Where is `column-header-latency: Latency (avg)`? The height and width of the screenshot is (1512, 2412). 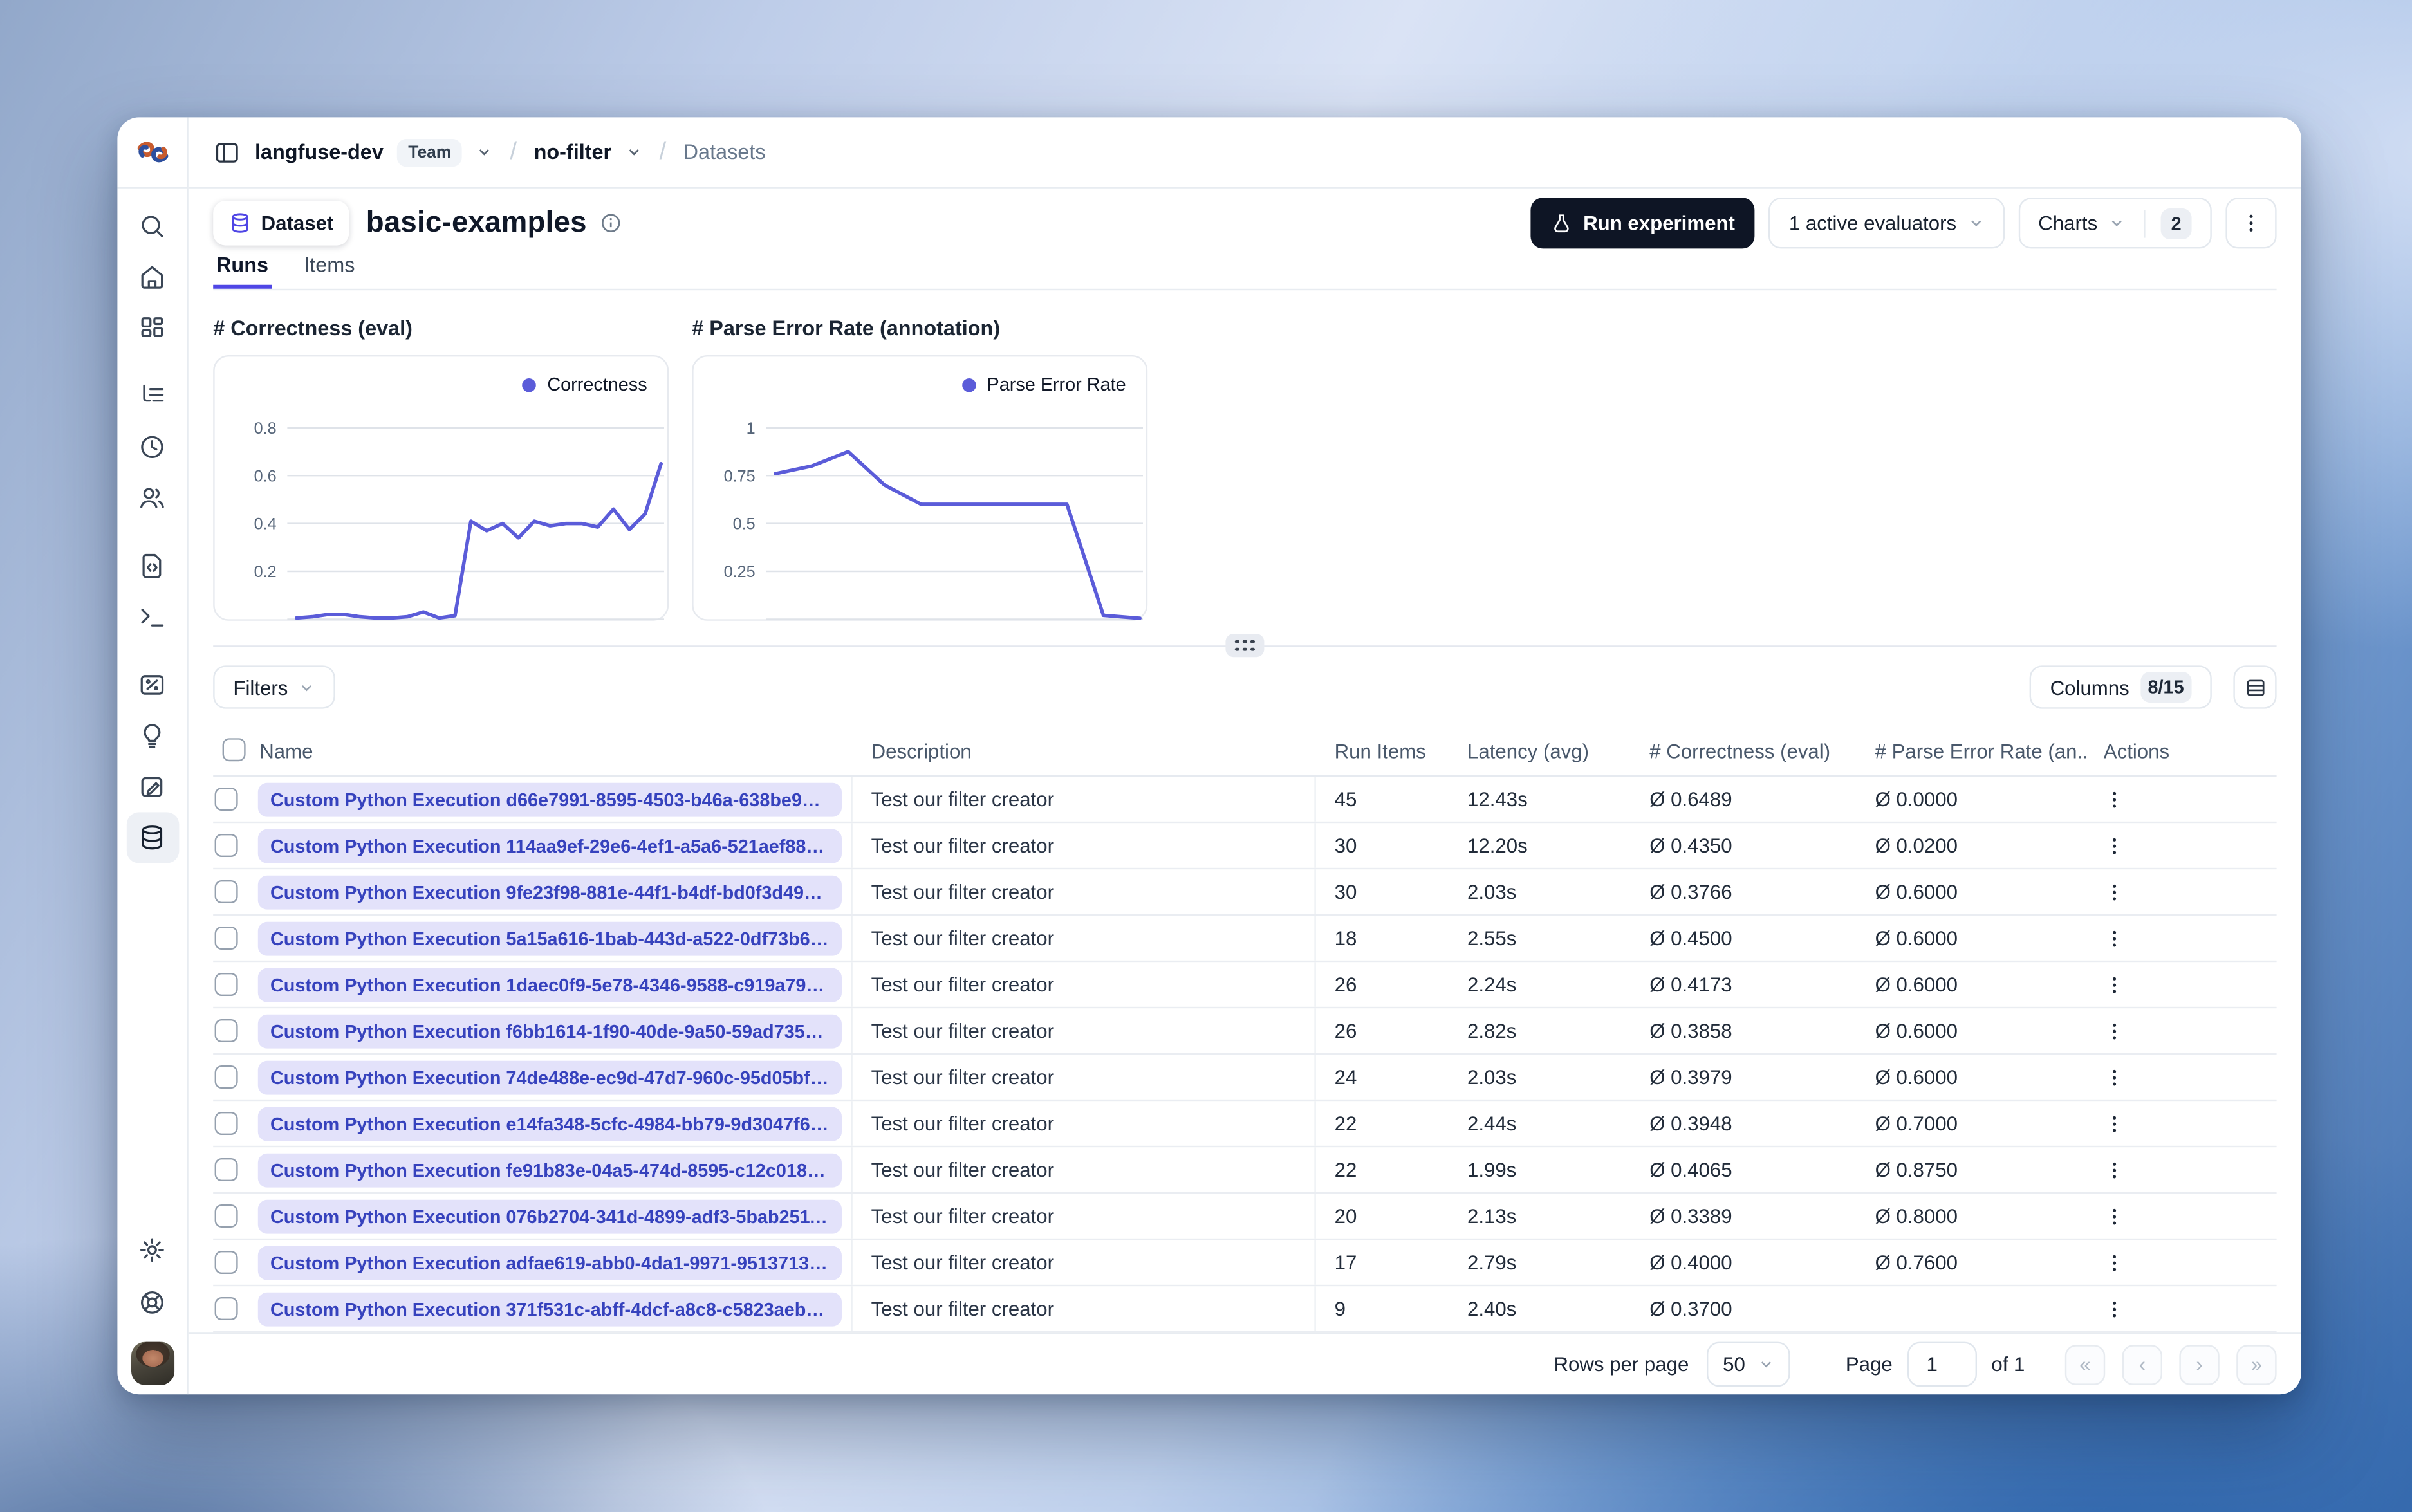
column-header-latency: Latency (avg) is located at coordinates (1540, 751).